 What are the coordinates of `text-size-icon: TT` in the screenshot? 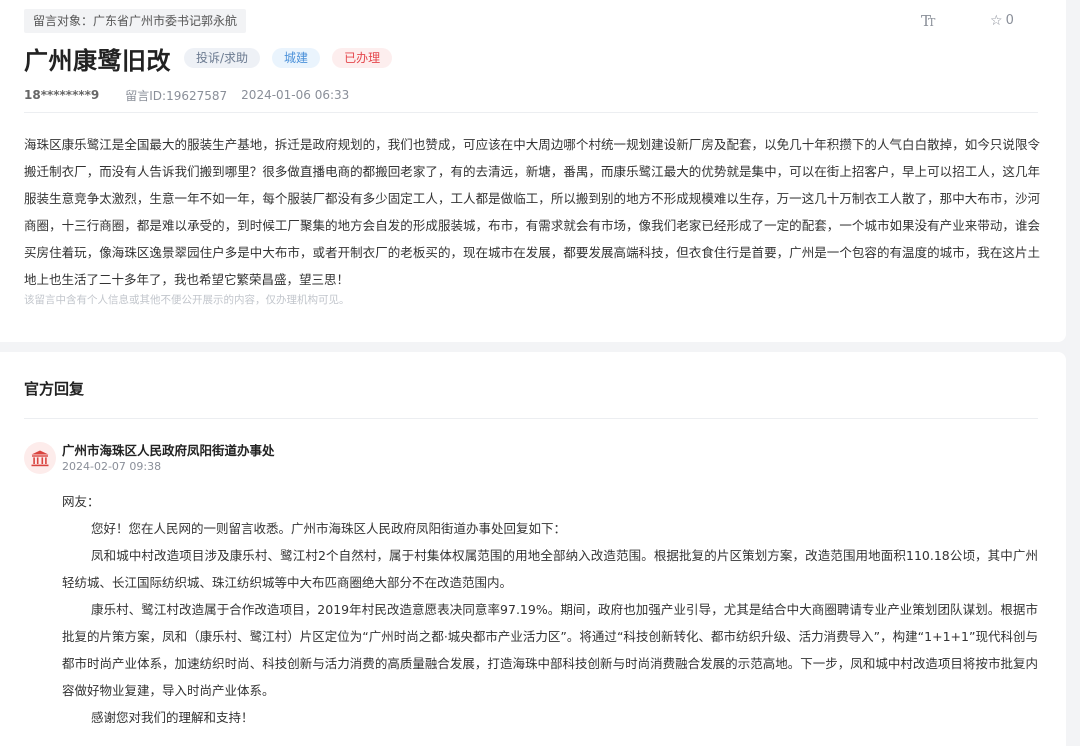 It's located at (928, 21).